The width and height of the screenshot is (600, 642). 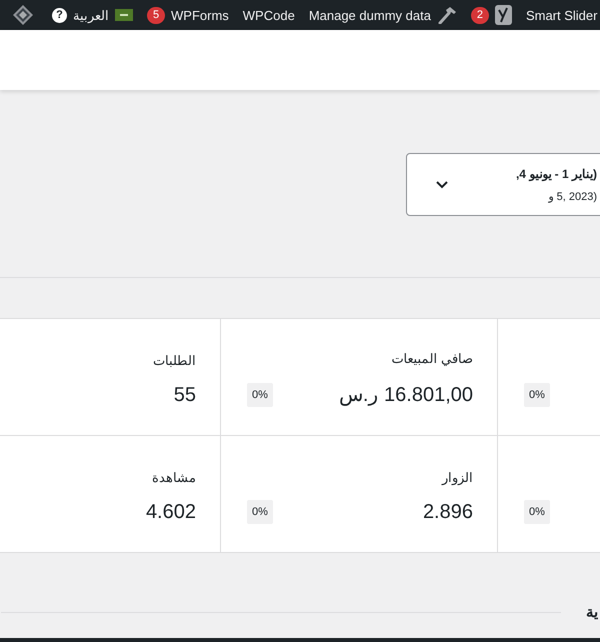 I want to click on stat-value: 4.602, so click(x=171, y=512).